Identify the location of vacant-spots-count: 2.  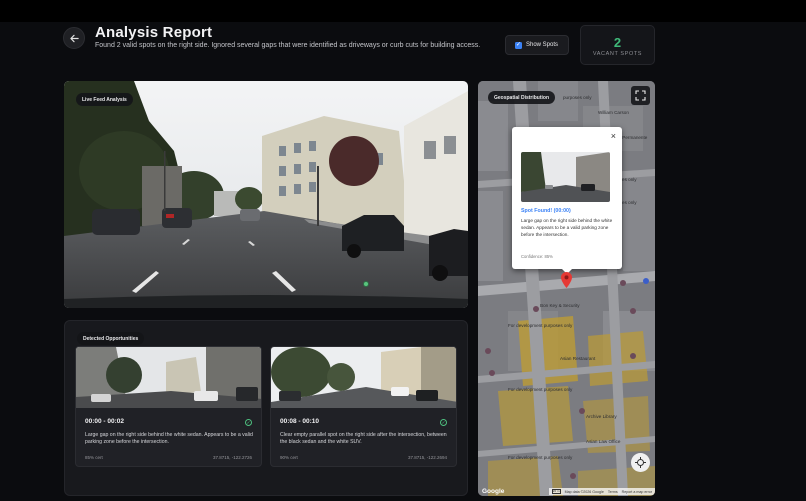
(617, 42).